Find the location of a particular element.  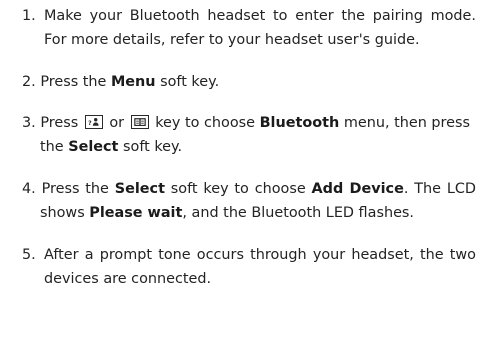

contacts-key-icon: ? is located at coordinates (93, 122).